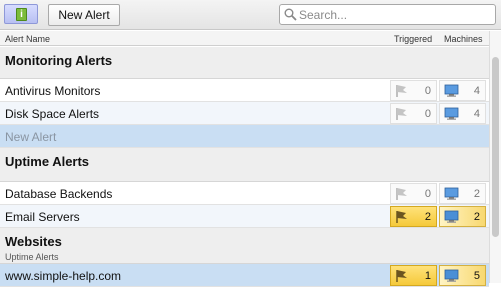 This screenshot has width=501, height=287. I want to click on column-alert-name: Alert Name, so click(27, 39).